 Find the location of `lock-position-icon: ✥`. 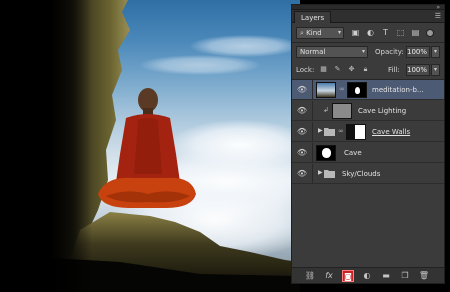

lock-position-icon: ✥ is located at coordinates (351, 69).